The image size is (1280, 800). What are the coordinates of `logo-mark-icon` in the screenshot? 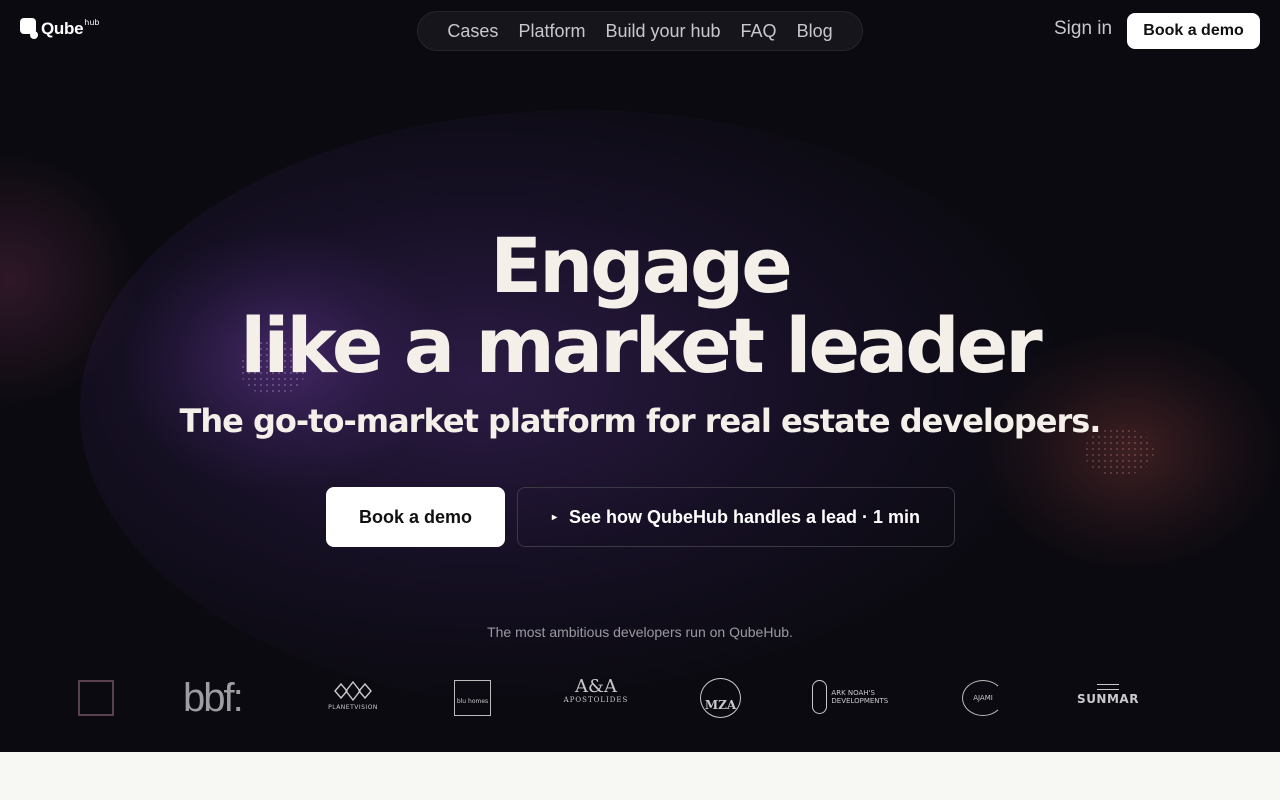 It's located at (30, 29).